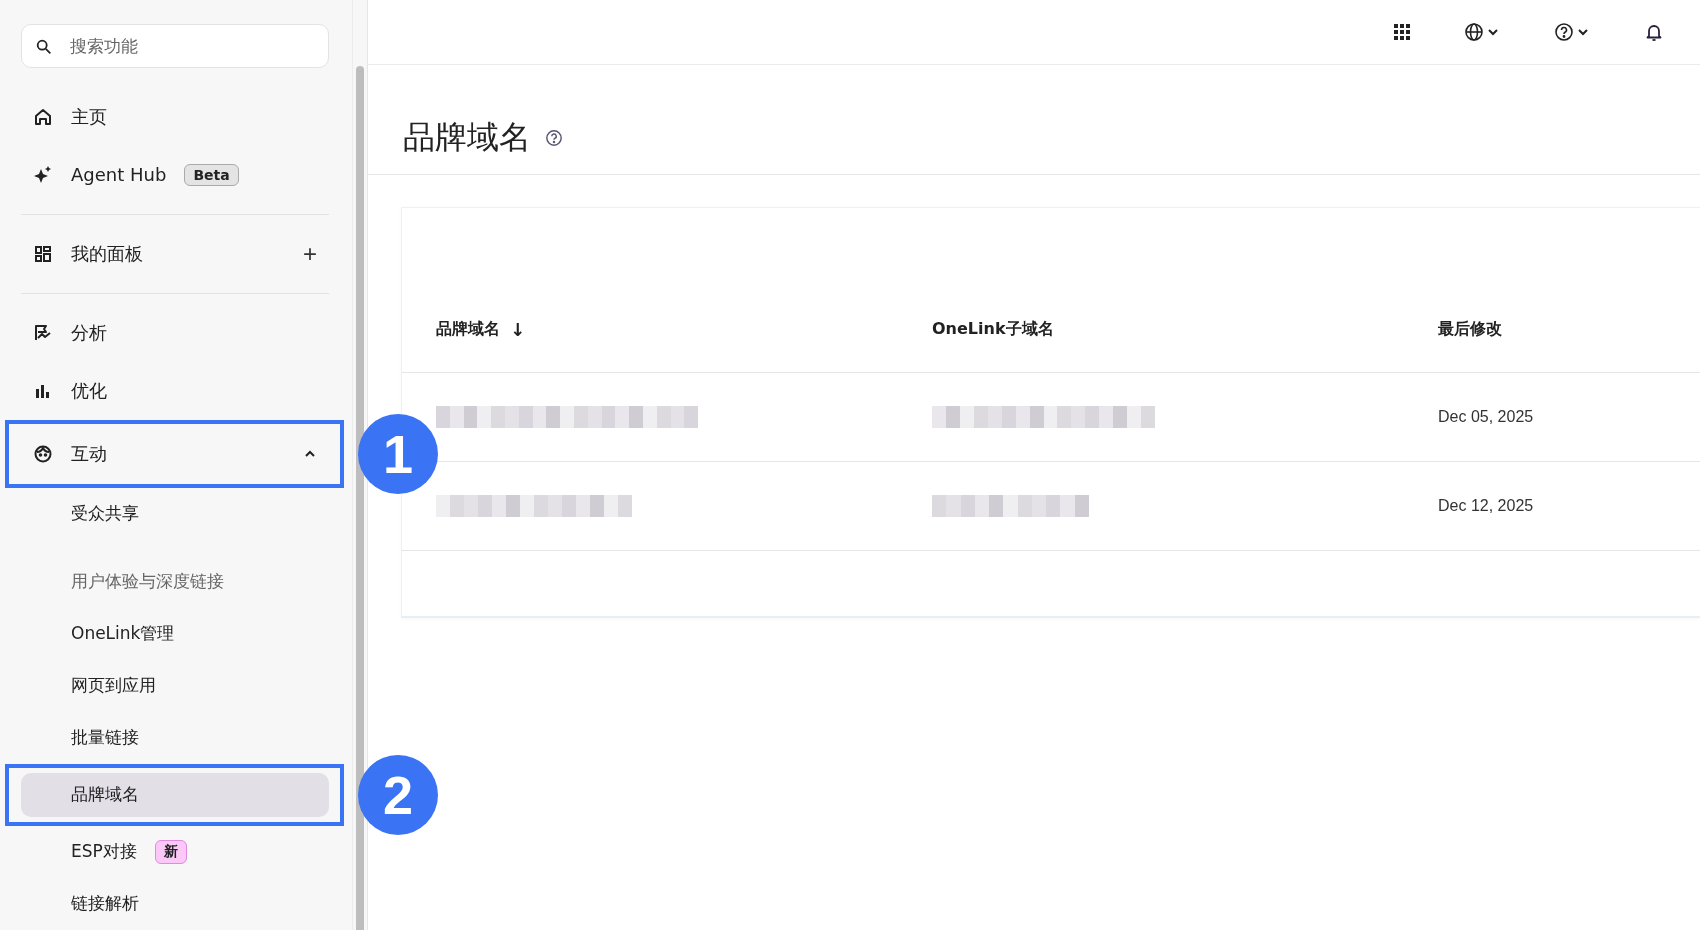  Describe the element at coordinates (89, 116) in the screenshot. I see `sidebar-item-label: 主页` at that location.